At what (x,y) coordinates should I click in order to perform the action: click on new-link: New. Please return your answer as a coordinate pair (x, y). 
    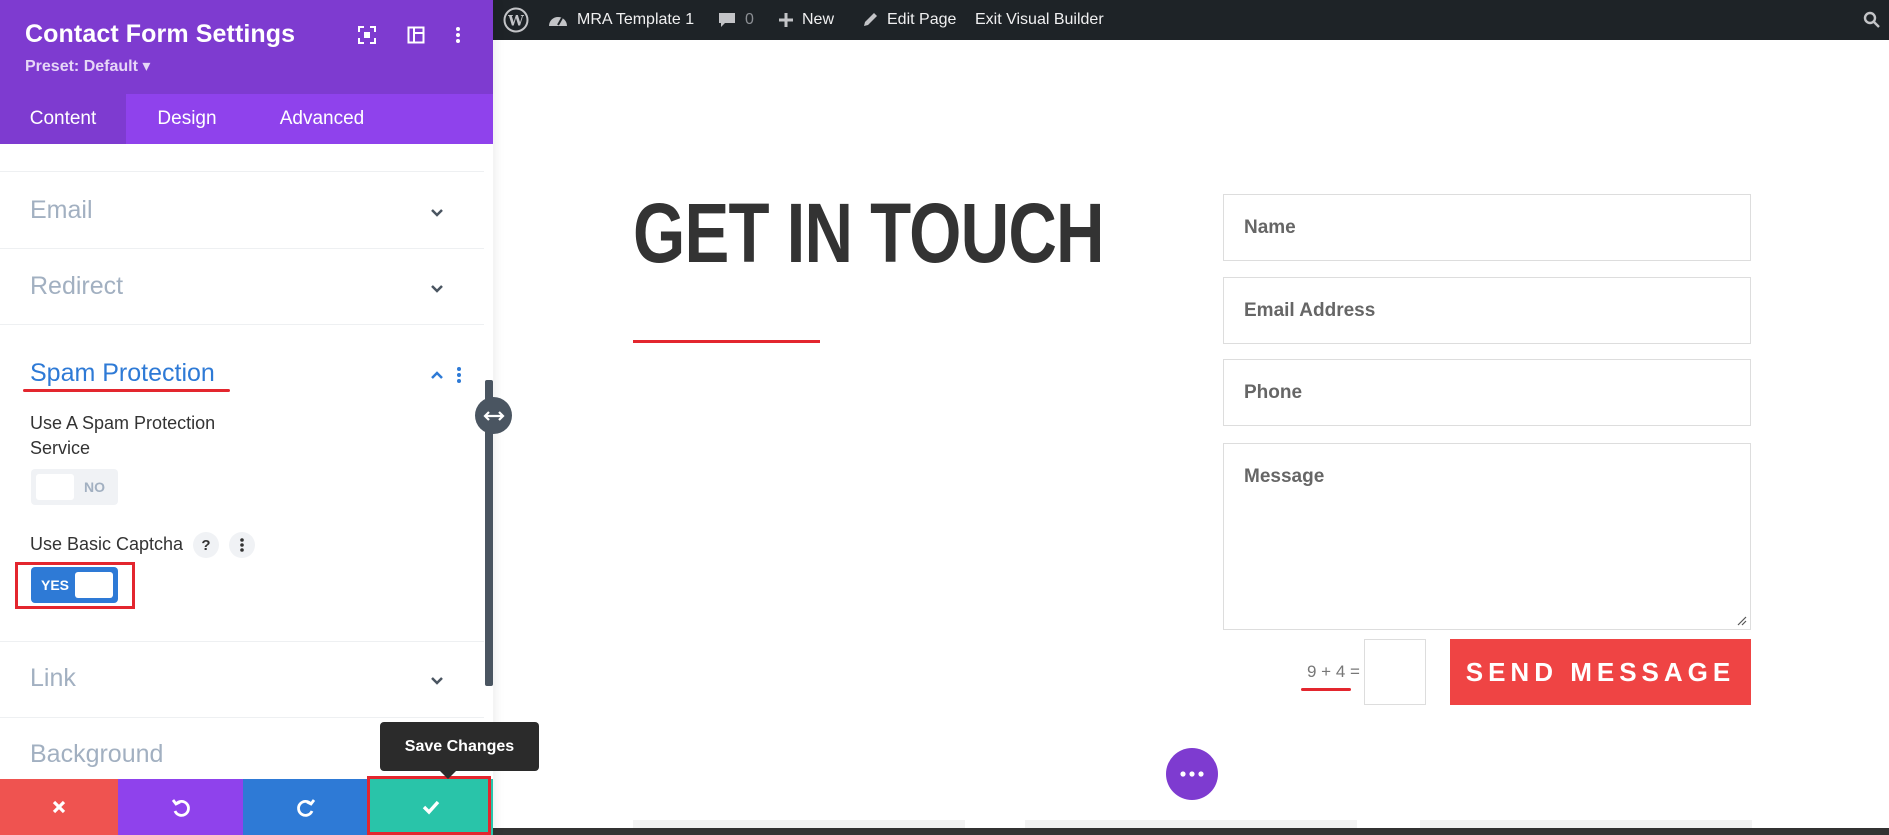
    Looking at the image, I should click on (806, 20).